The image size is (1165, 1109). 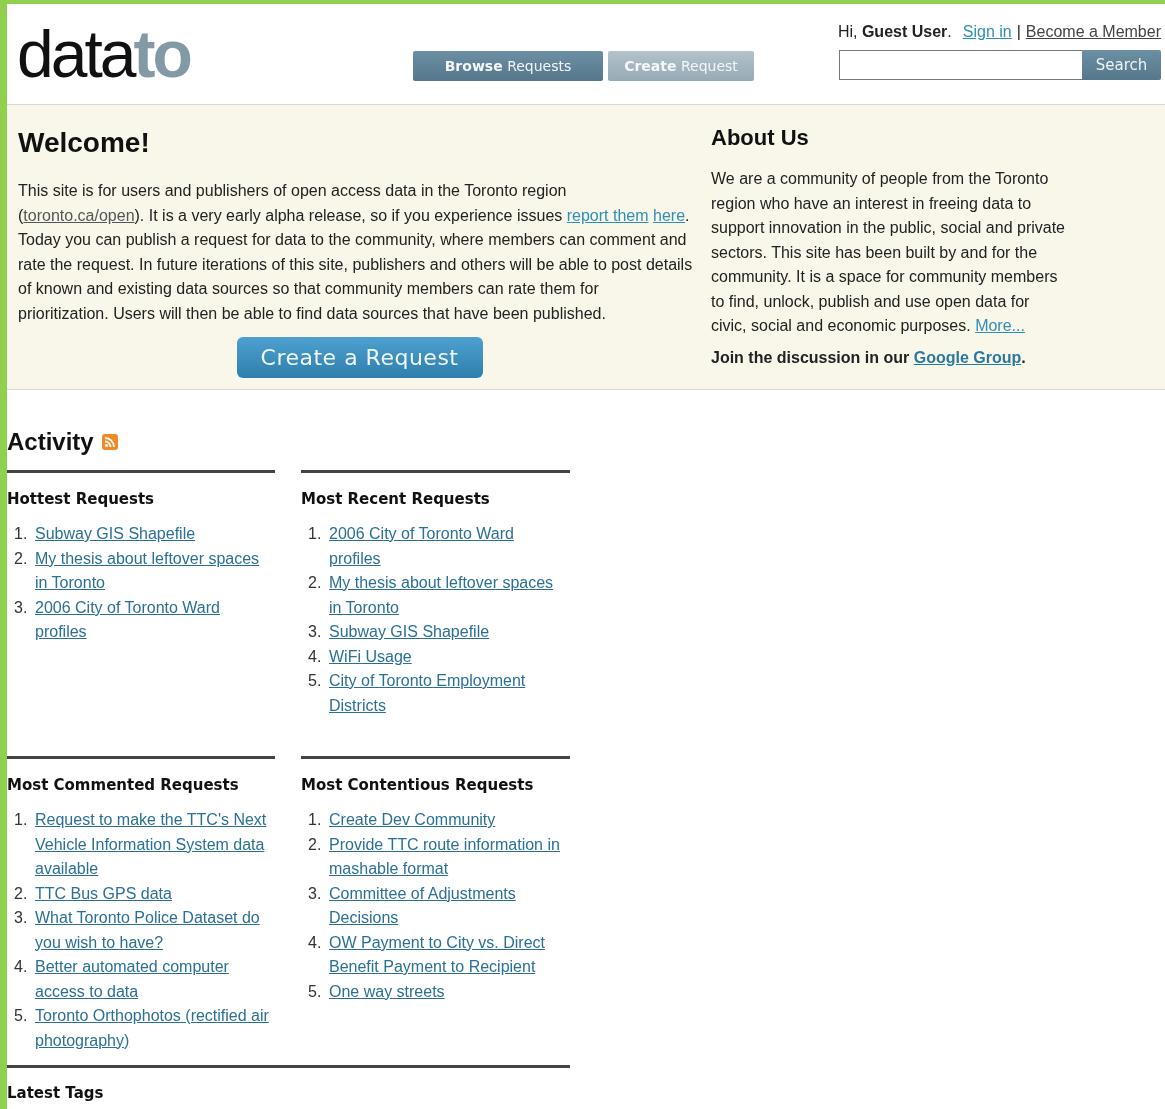 What do you see at coordinates (396, 499) in the screenshot?
I see `list-heading: Most Recent Requests` at bounding box center [396, 499].